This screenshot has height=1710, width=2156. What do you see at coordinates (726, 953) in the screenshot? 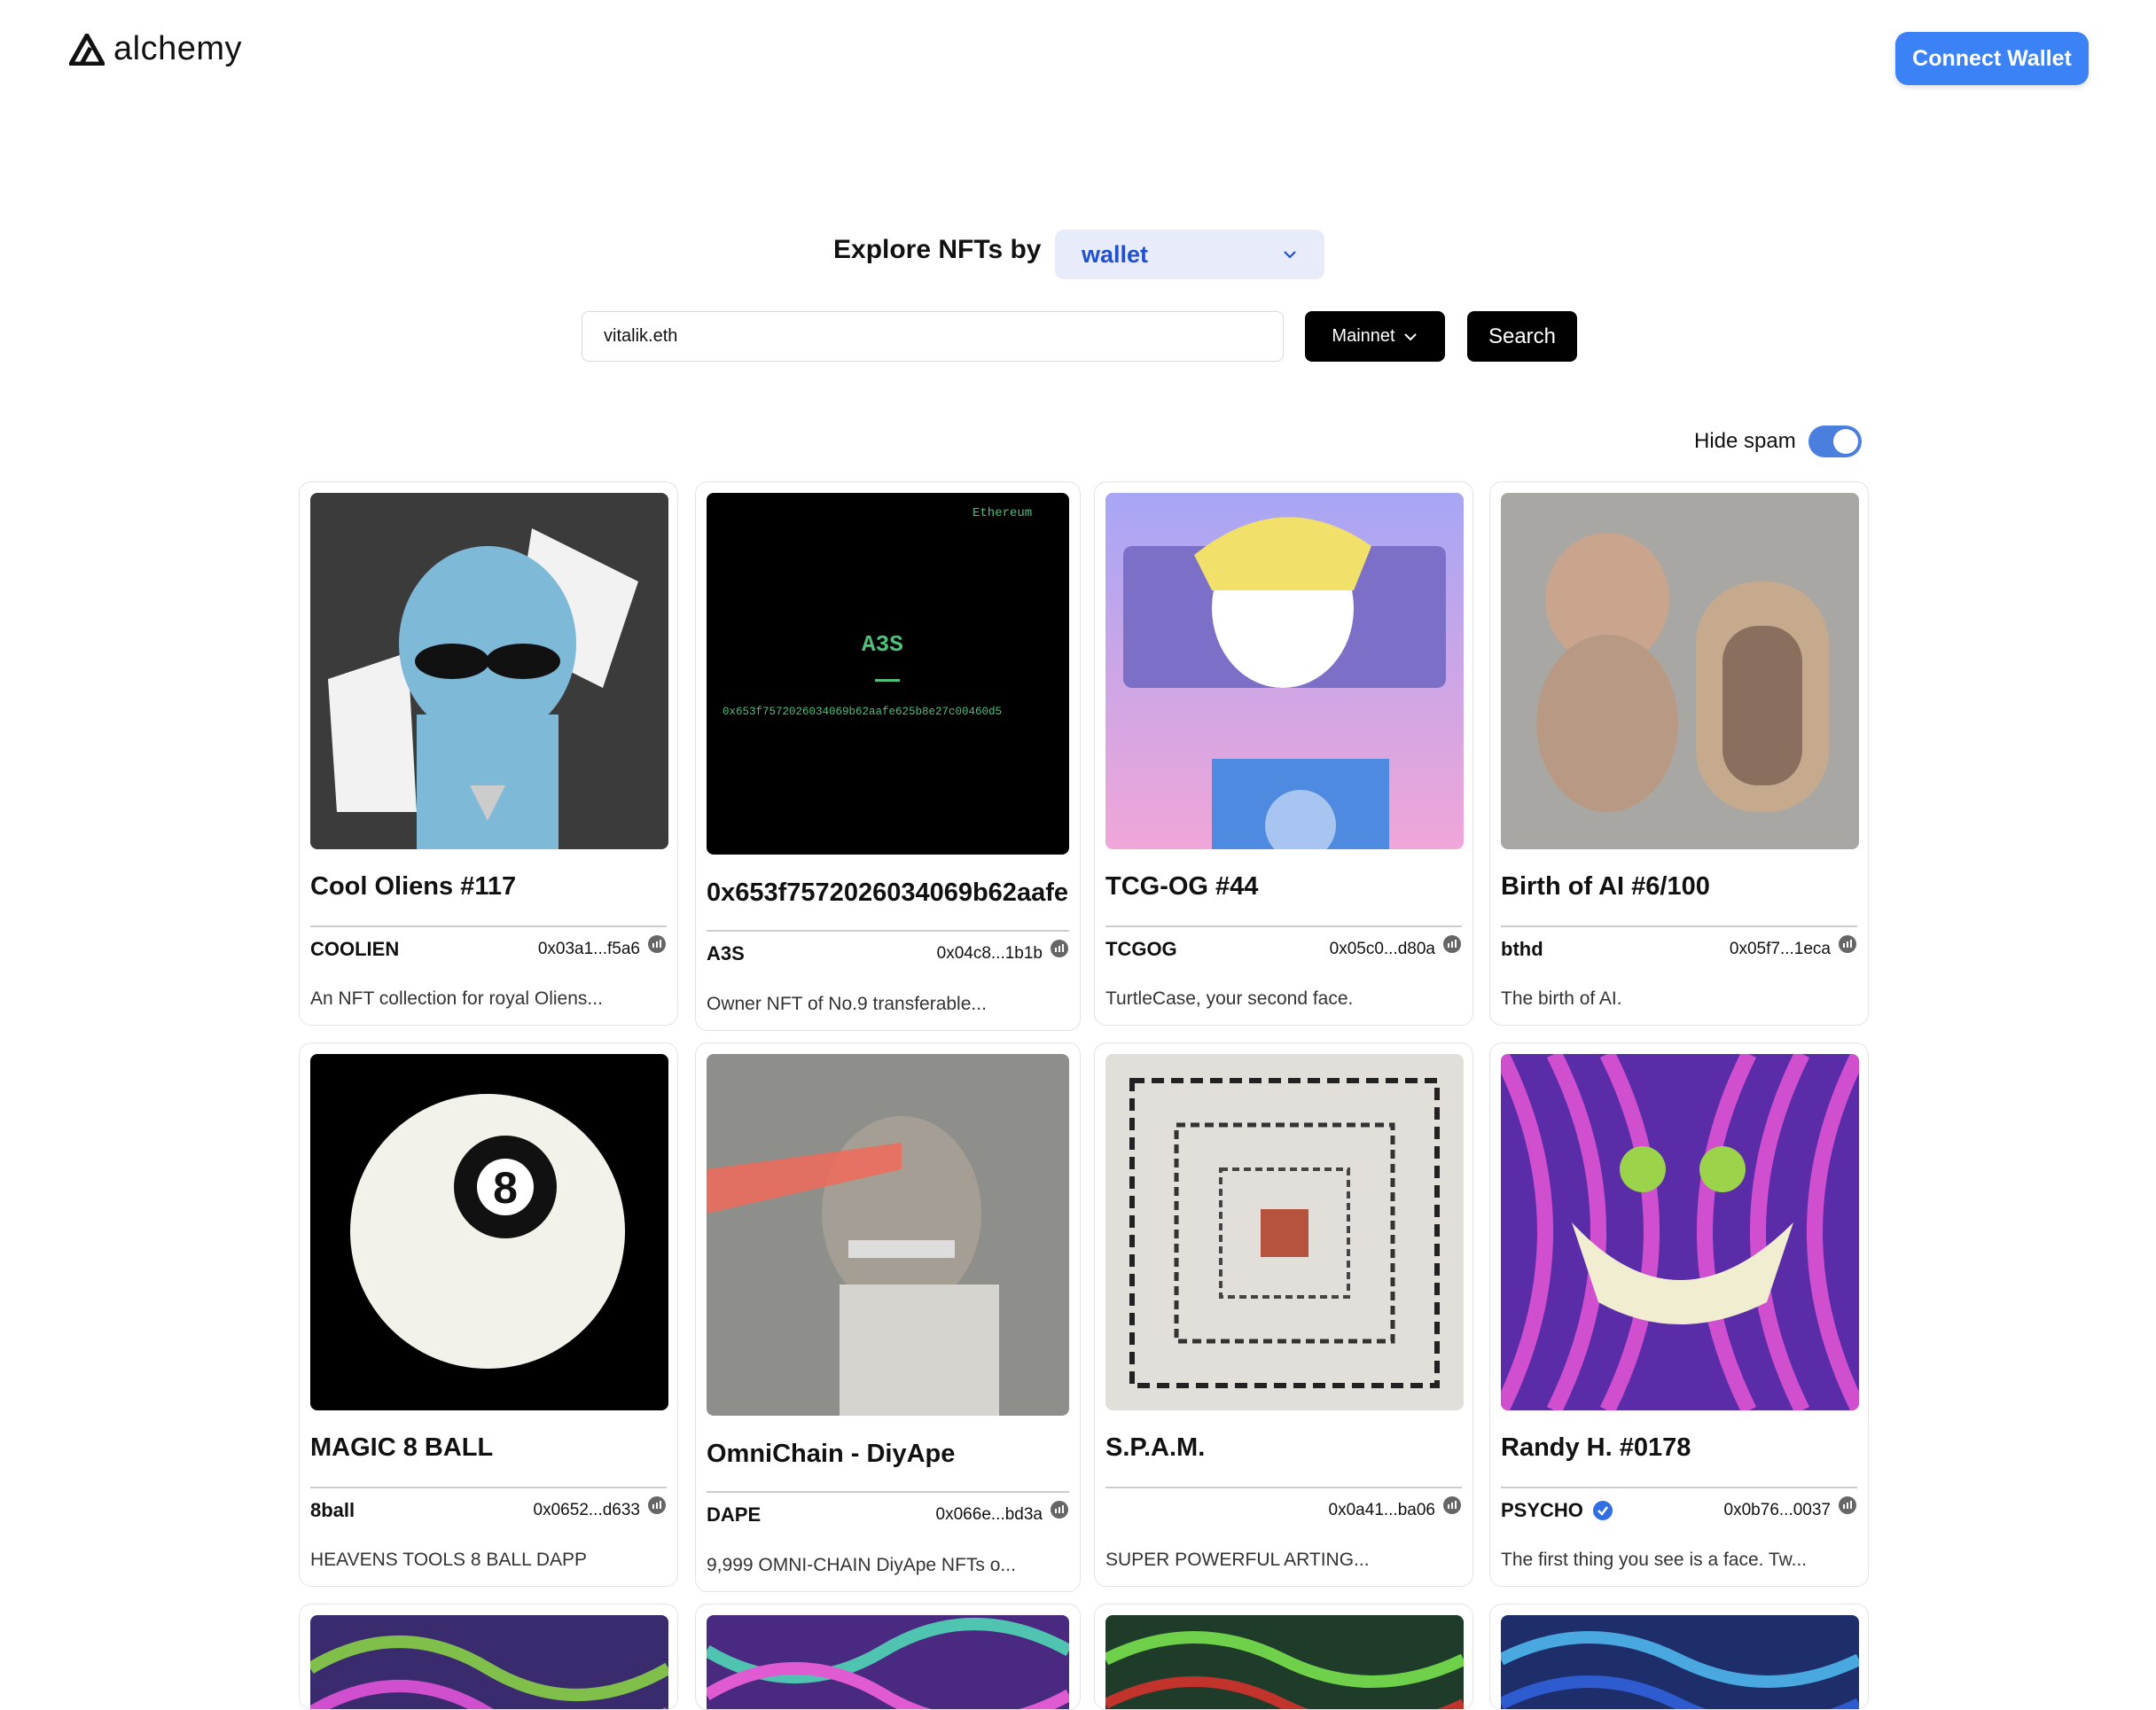
I see `nft-symbol: A3S` at bounding box center [726, 953].